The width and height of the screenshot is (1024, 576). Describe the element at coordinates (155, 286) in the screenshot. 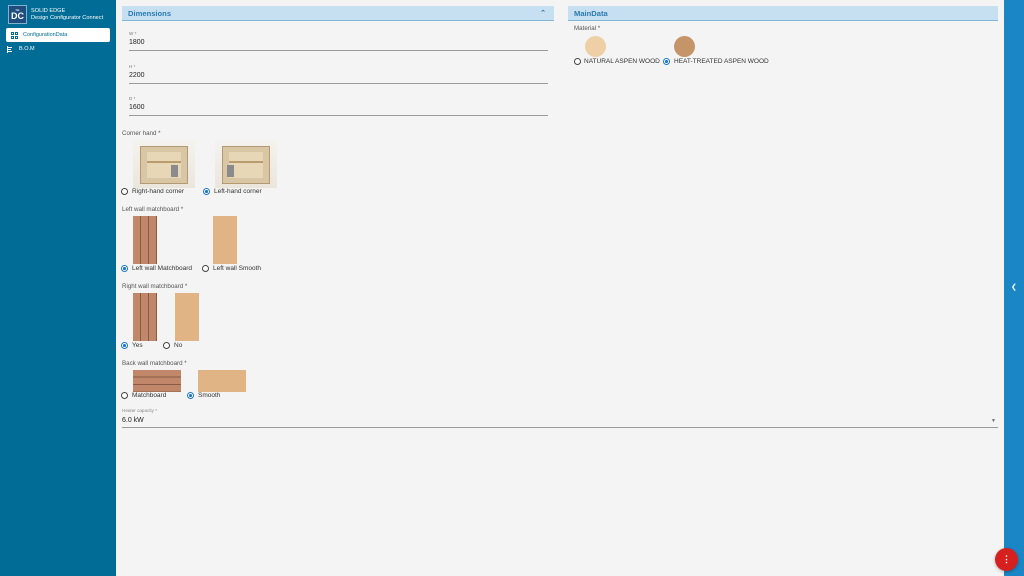

I see `right-wall-label: Right wall matchboard *` at that location.